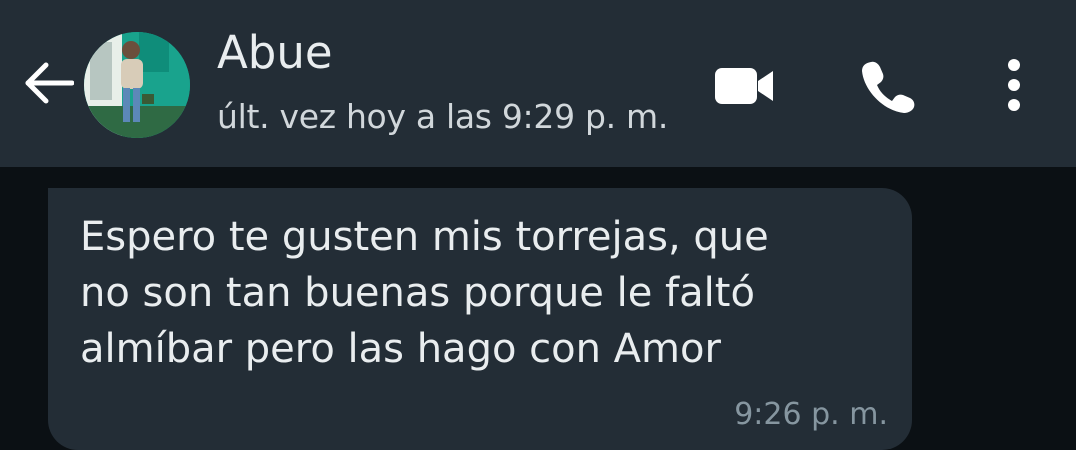 The width and height of the screenshot is (1076, 450). I want to click on last-seen-status: últ. vez hoy a las 9:29 p. m., so click(443, 116).